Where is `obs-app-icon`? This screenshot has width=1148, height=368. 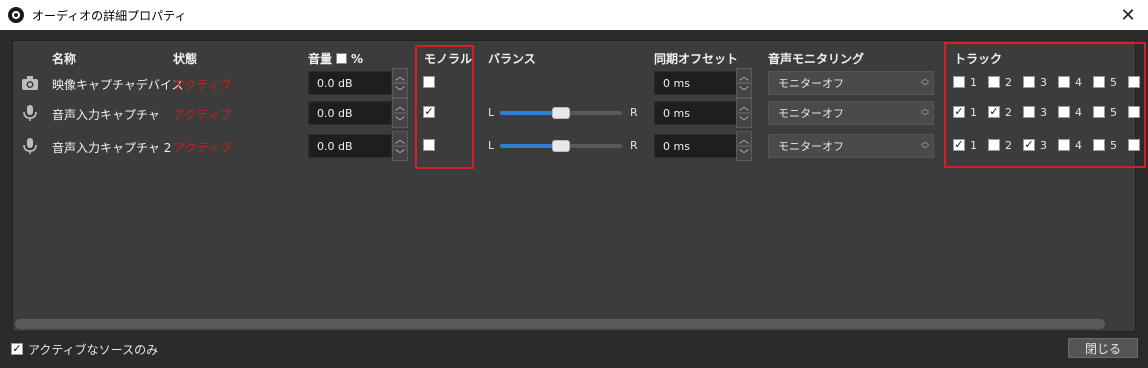 obs-app-icon is located at coordinates (16, 15).